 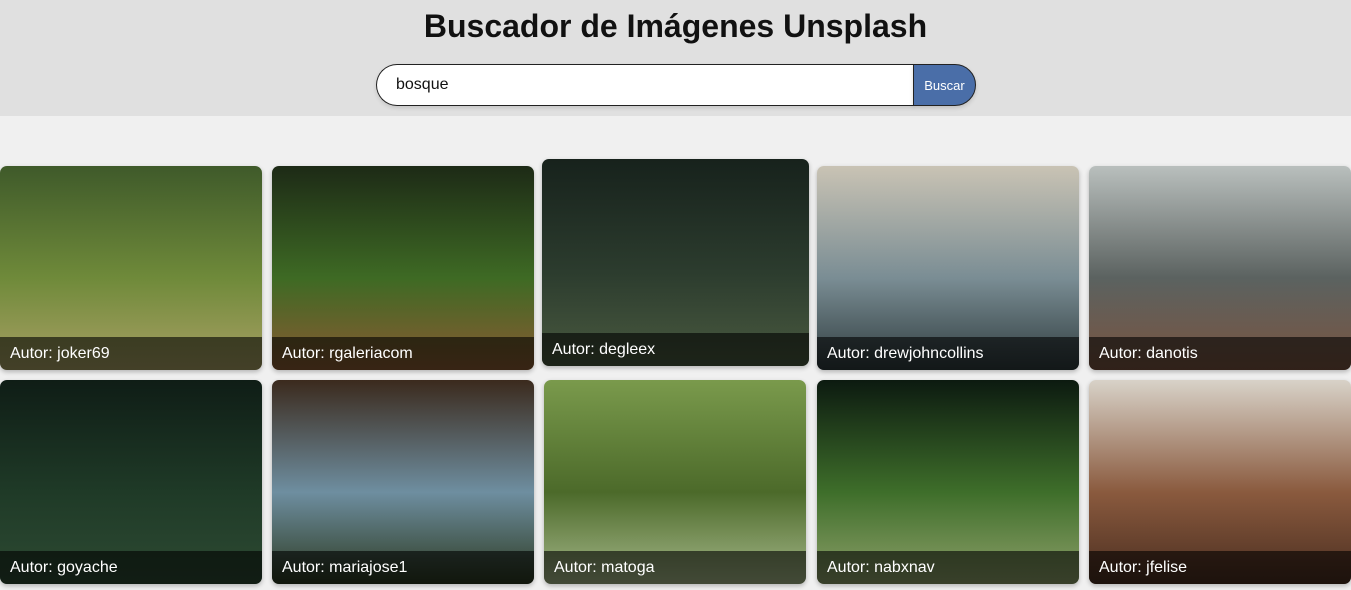 What do you see at coordinates (675, 26) in the screenshot?
I see `page-title: Buscador de Imágenes Unsplash` at bounding box center [675, 26].